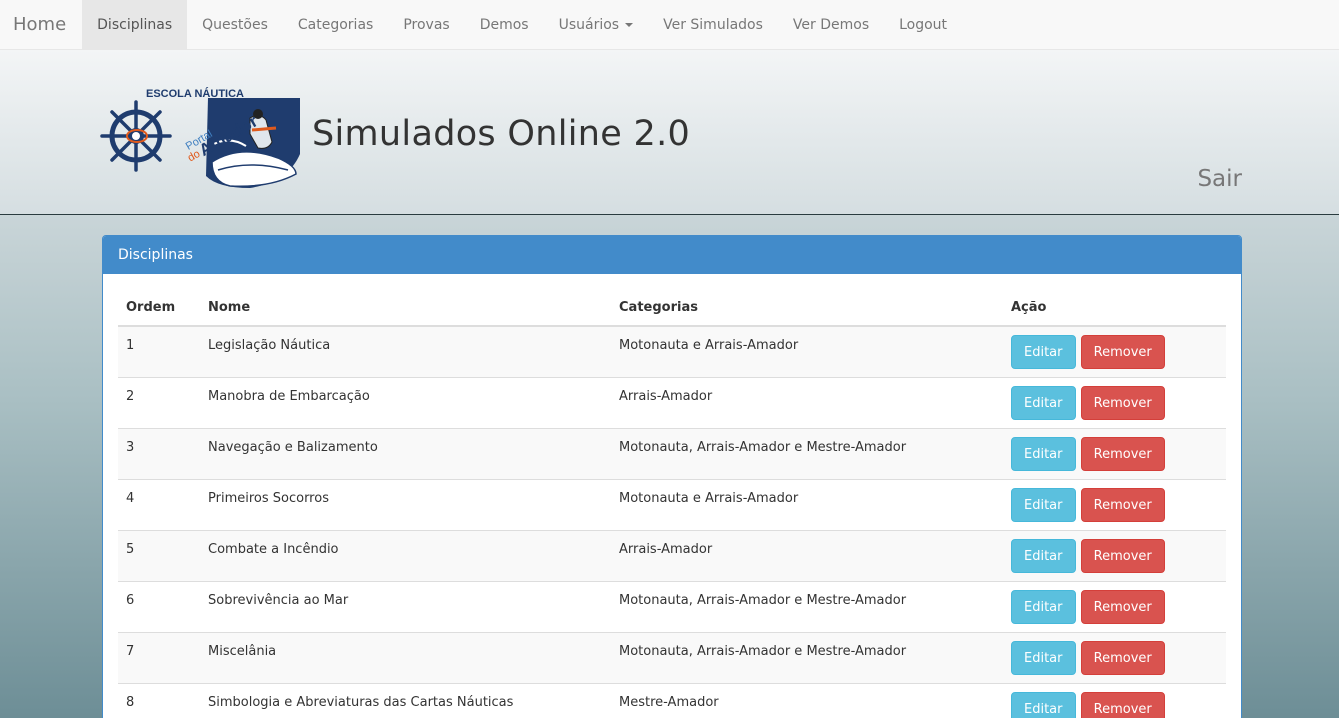 The width and height of the screenshot is (1339, 718). I want to click on table-header-row: Ordem Nome Categorias Ação, so click(672, 308).